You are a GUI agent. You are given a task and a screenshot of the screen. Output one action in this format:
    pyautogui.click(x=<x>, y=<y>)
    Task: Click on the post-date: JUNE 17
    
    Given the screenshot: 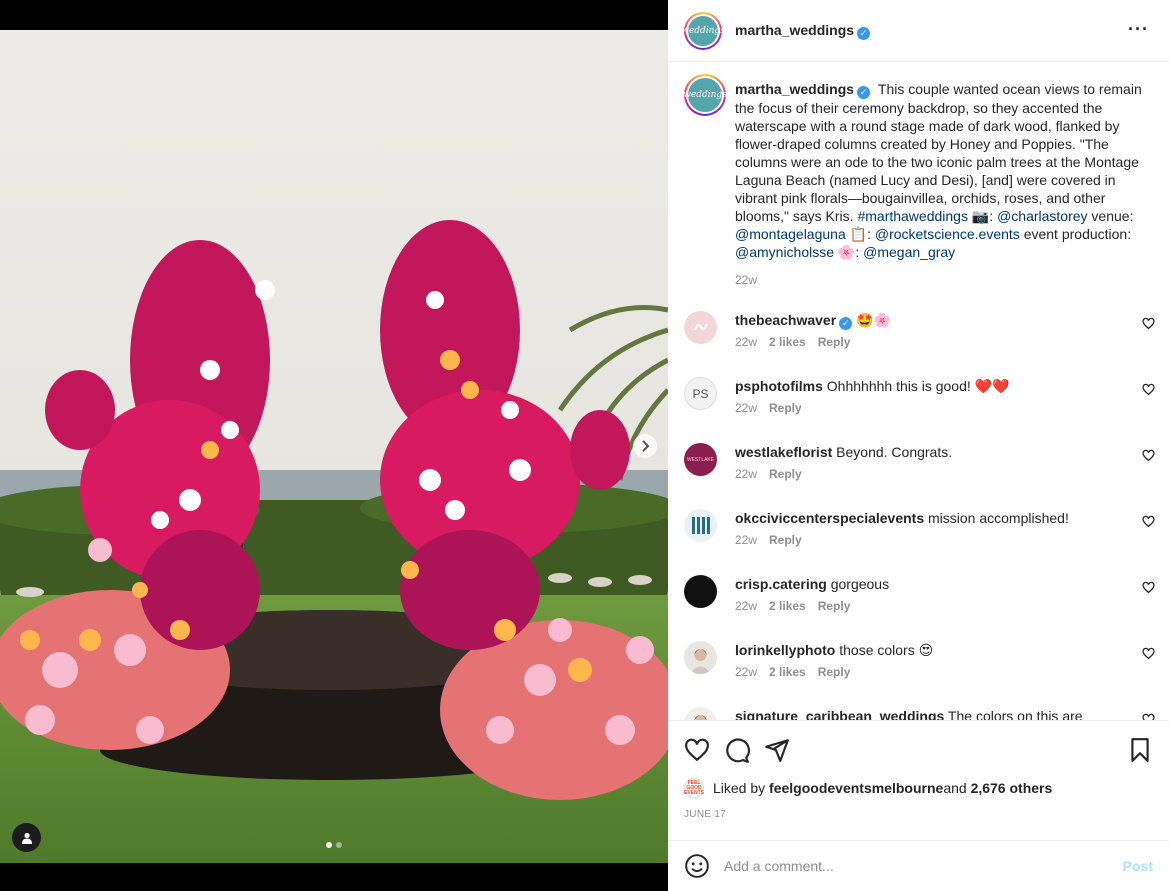 What is the action you would take?
    pyautogui.click(x=705, y=814)
    